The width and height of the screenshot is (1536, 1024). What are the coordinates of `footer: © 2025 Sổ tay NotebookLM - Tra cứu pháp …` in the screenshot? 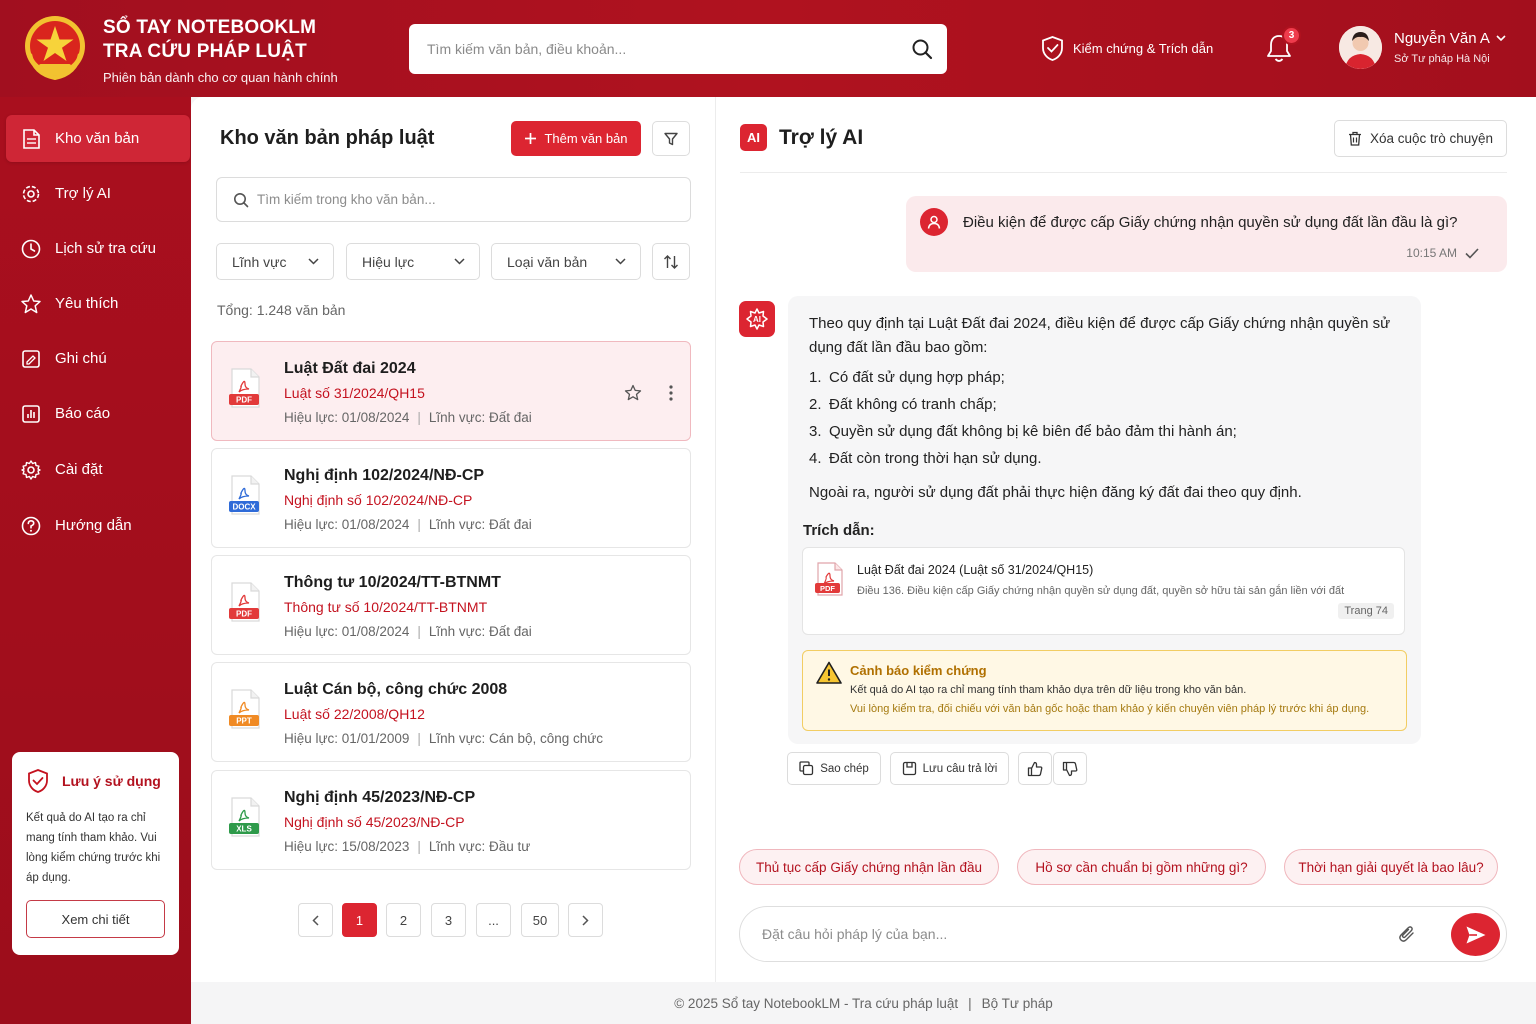 It's located at (863, 1003).